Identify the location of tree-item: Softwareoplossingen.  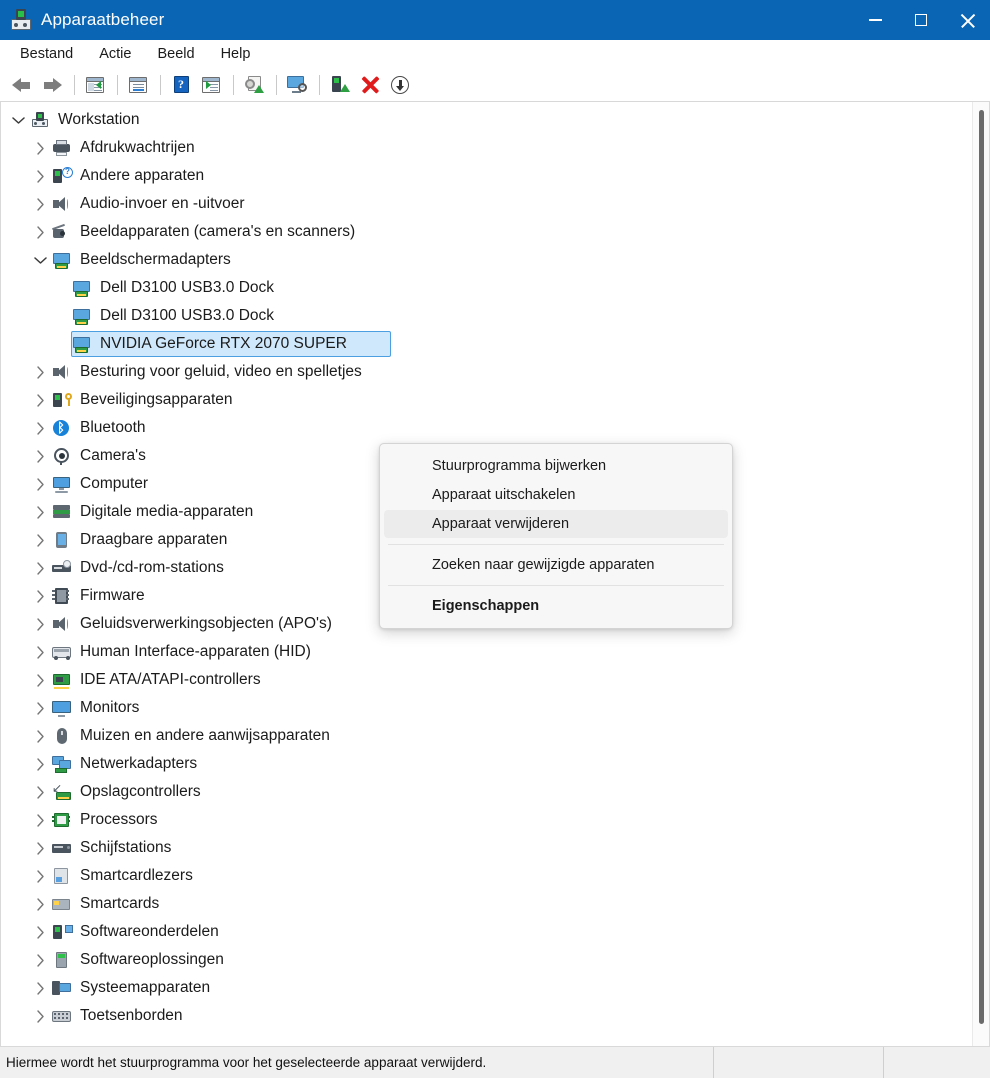
(486, 960).